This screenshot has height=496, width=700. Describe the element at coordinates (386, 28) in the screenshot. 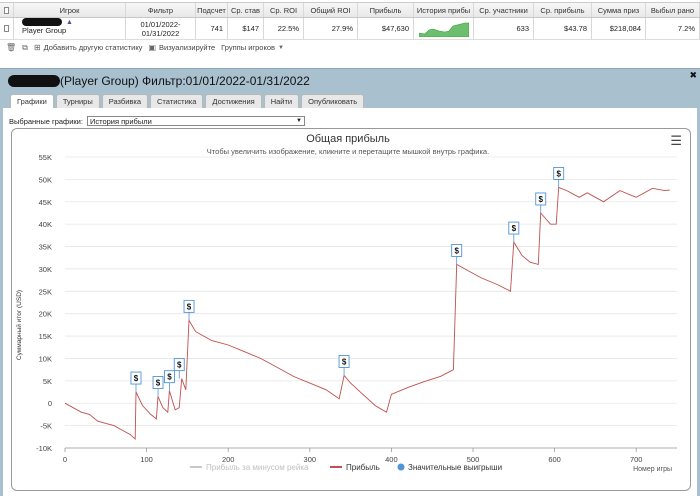

I see `profit-value: $47,630` at that location.